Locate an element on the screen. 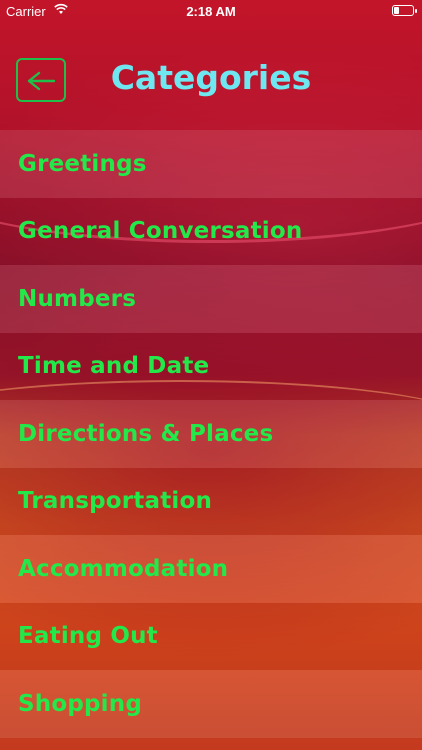  status-bar: Carrier 2:18 AM is located at coordinates (211, 11).